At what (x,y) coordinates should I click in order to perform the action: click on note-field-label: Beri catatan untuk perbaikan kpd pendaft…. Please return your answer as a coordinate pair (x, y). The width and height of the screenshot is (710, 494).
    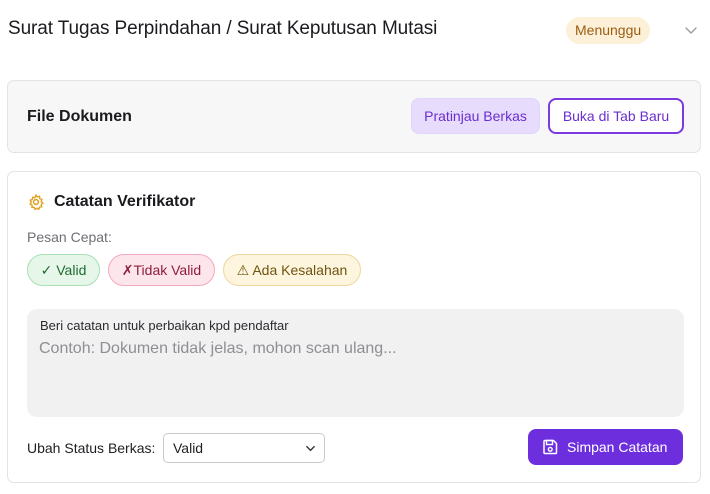
    Looking at the image, I should click on (164, 325).